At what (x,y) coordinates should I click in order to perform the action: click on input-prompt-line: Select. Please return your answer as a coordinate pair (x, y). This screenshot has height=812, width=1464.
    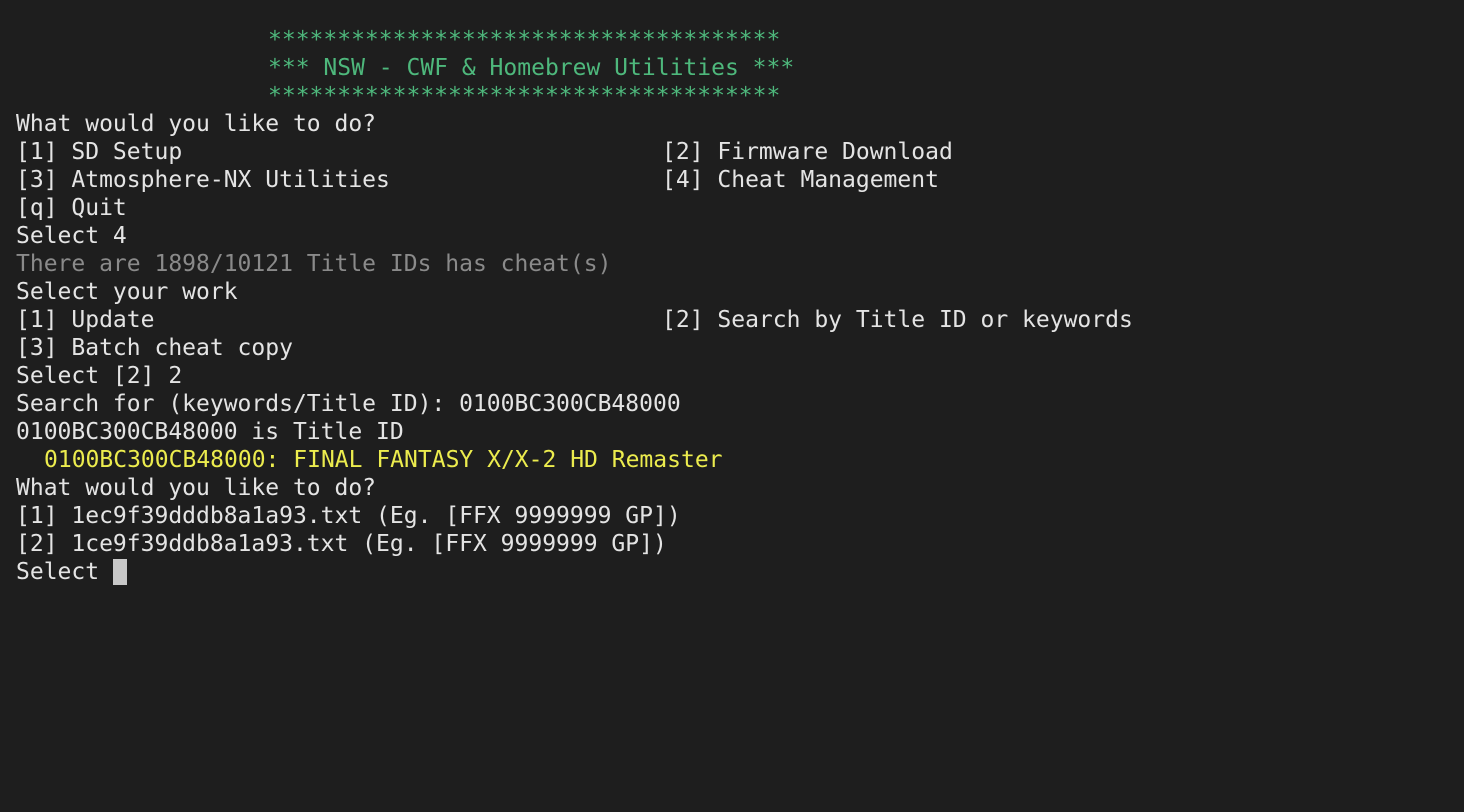
    Looking at the image, I should click on (732, 572).